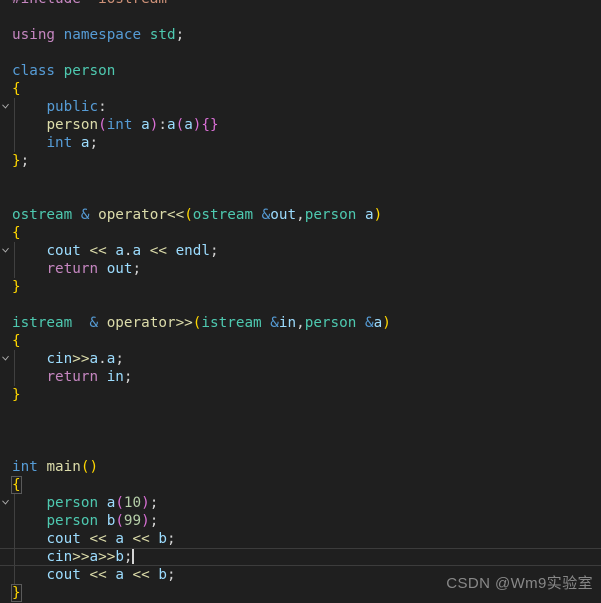  What do you see at coordinates (369, 215) in the screenshot?
I see `token-variable: a` at bounding box center [369, 215].